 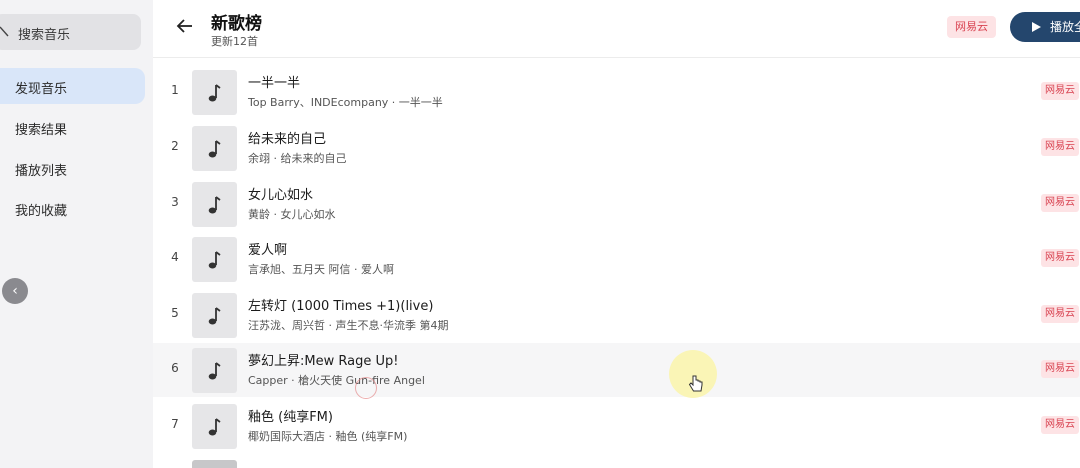 What do you see at coordinates (15, 291) in the screenshot?
I see `sidebar-collapse-button: ‹` at bounding box center [15, 291].